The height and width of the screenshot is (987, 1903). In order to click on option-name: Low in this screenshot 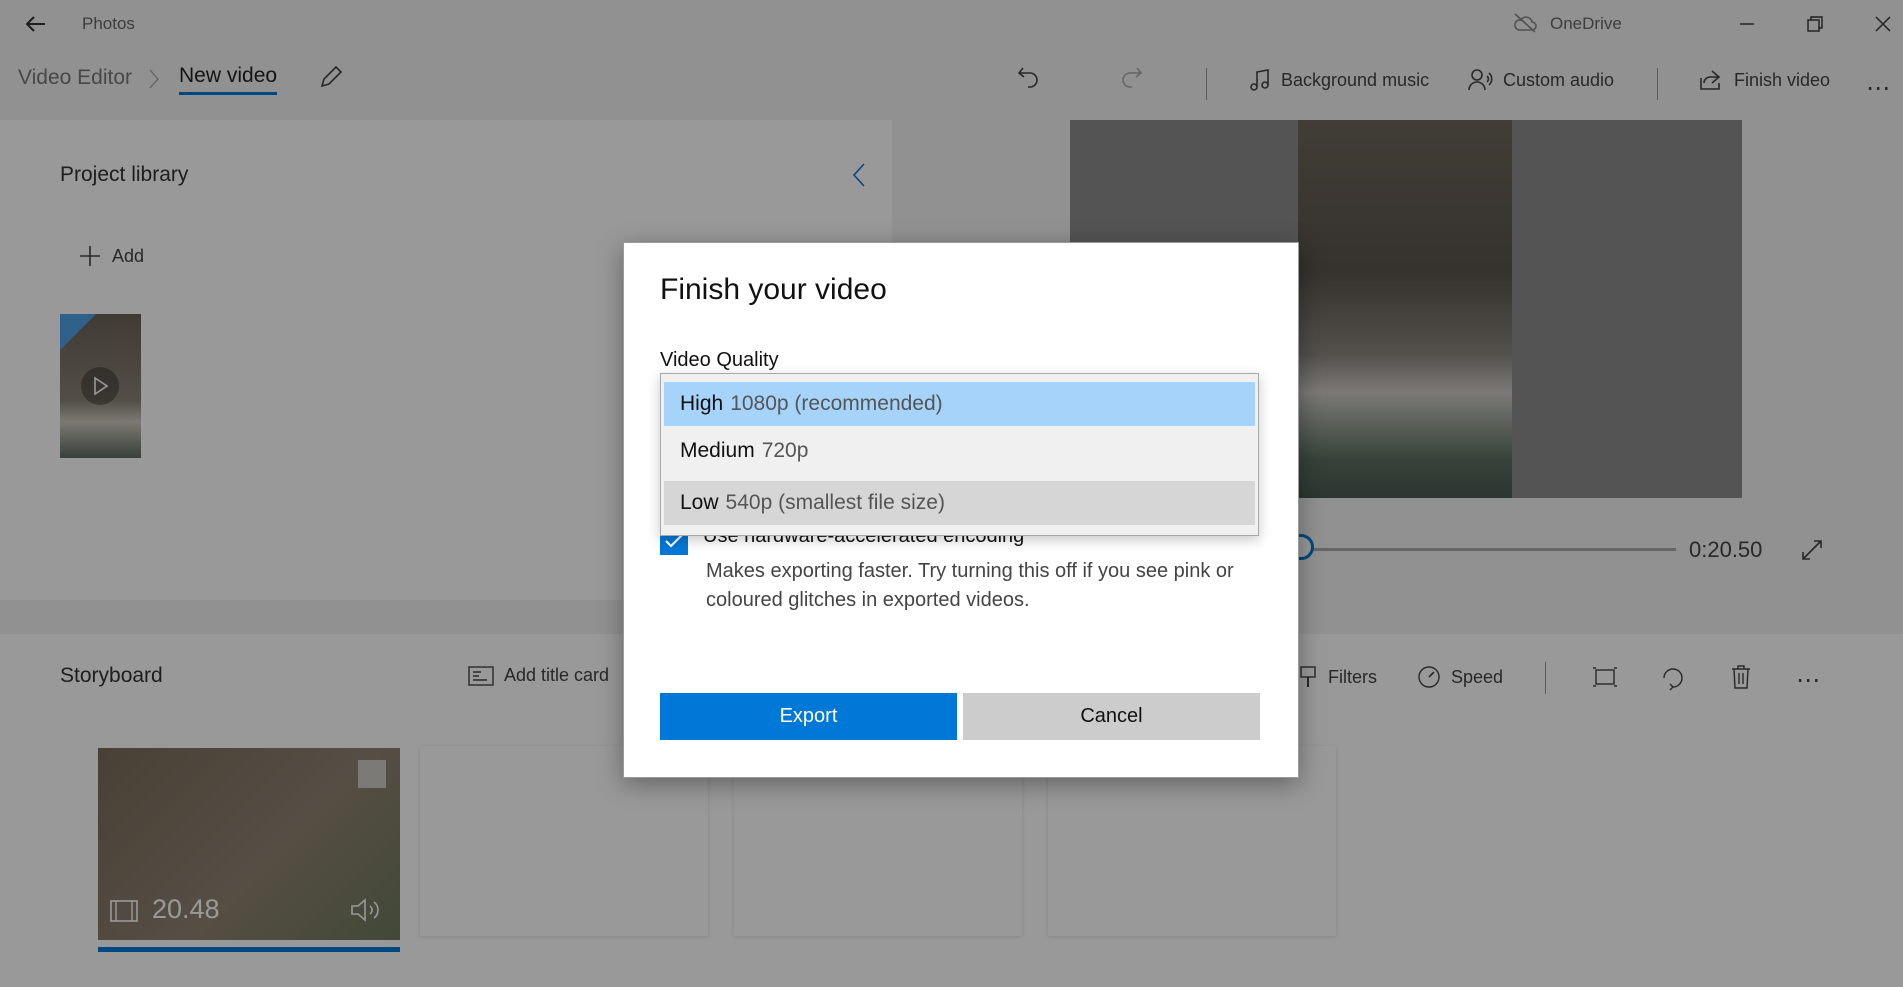, I will do `click(699, 502)`.